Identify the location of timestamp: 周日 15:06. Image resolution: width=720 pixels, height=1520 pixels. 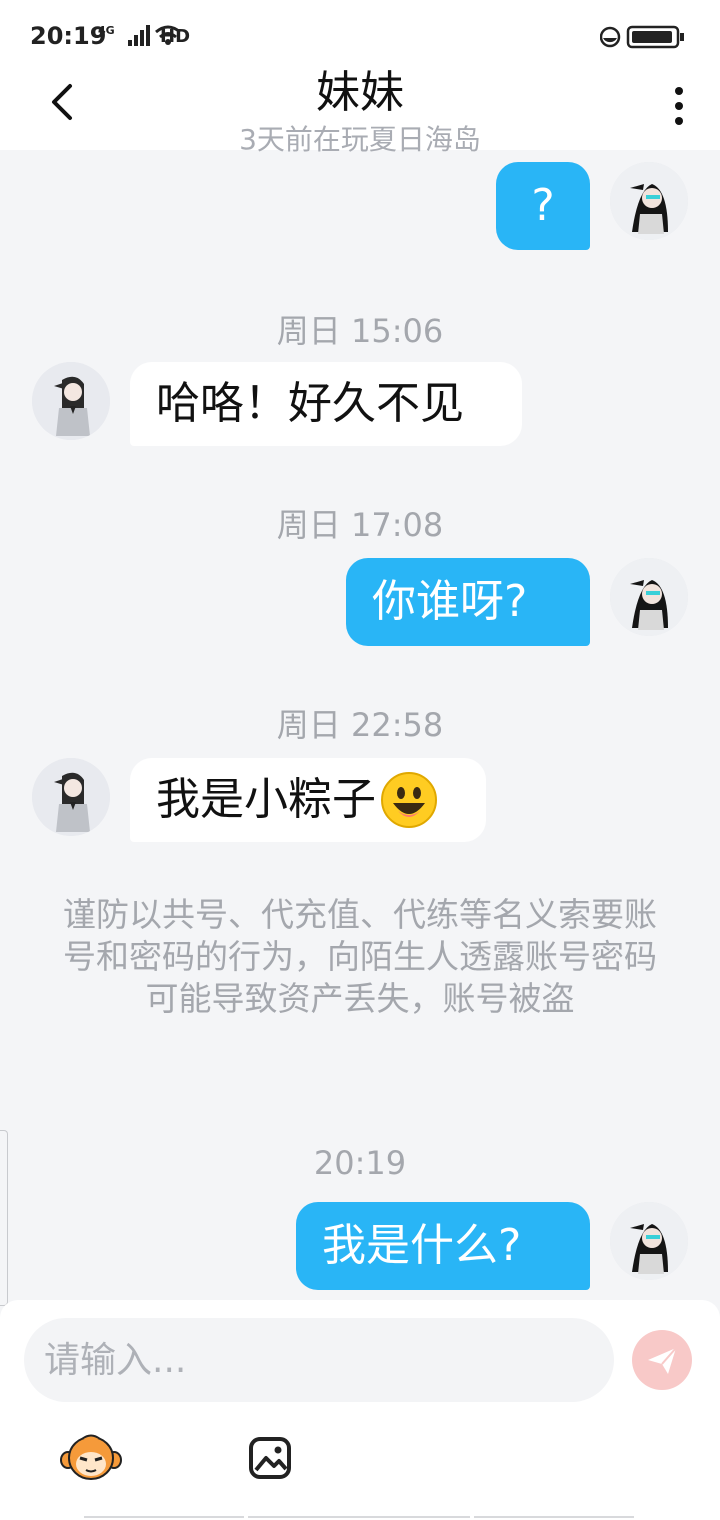
(360, 331).